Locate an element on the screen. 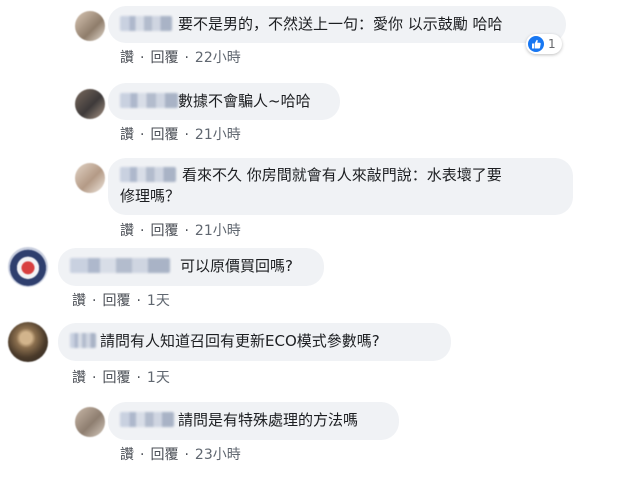 This screenshot has width=621, height=477. comment-bubble: 請問有人知道召回有更新ECO模式參數嗎? is located at coordinates (254, 342).